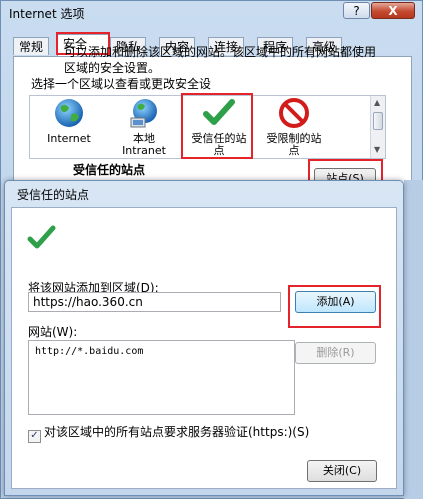  Describe the element at coordinates (89, 351) in the screenshot. I see `list-item: http://*.baidu.com` at that location.